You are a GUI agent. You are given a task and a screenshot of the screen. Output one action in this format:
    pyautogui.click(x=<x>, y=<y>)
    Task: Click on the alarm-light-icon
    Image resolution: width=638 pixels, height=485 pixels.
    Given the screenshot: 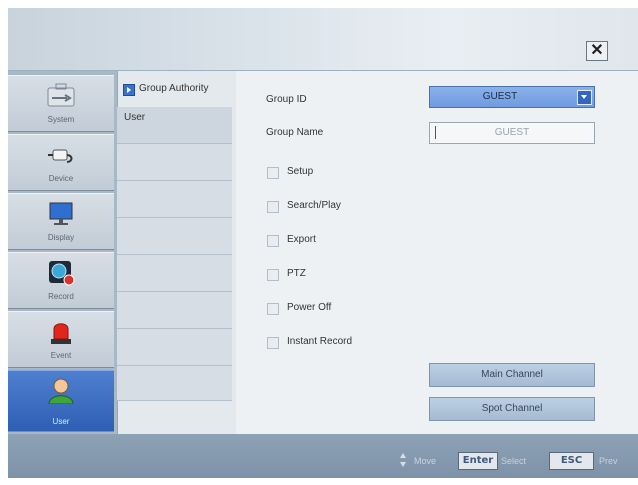 What is the action you would take?
    pyautogui.click(x=61, y=333)
    